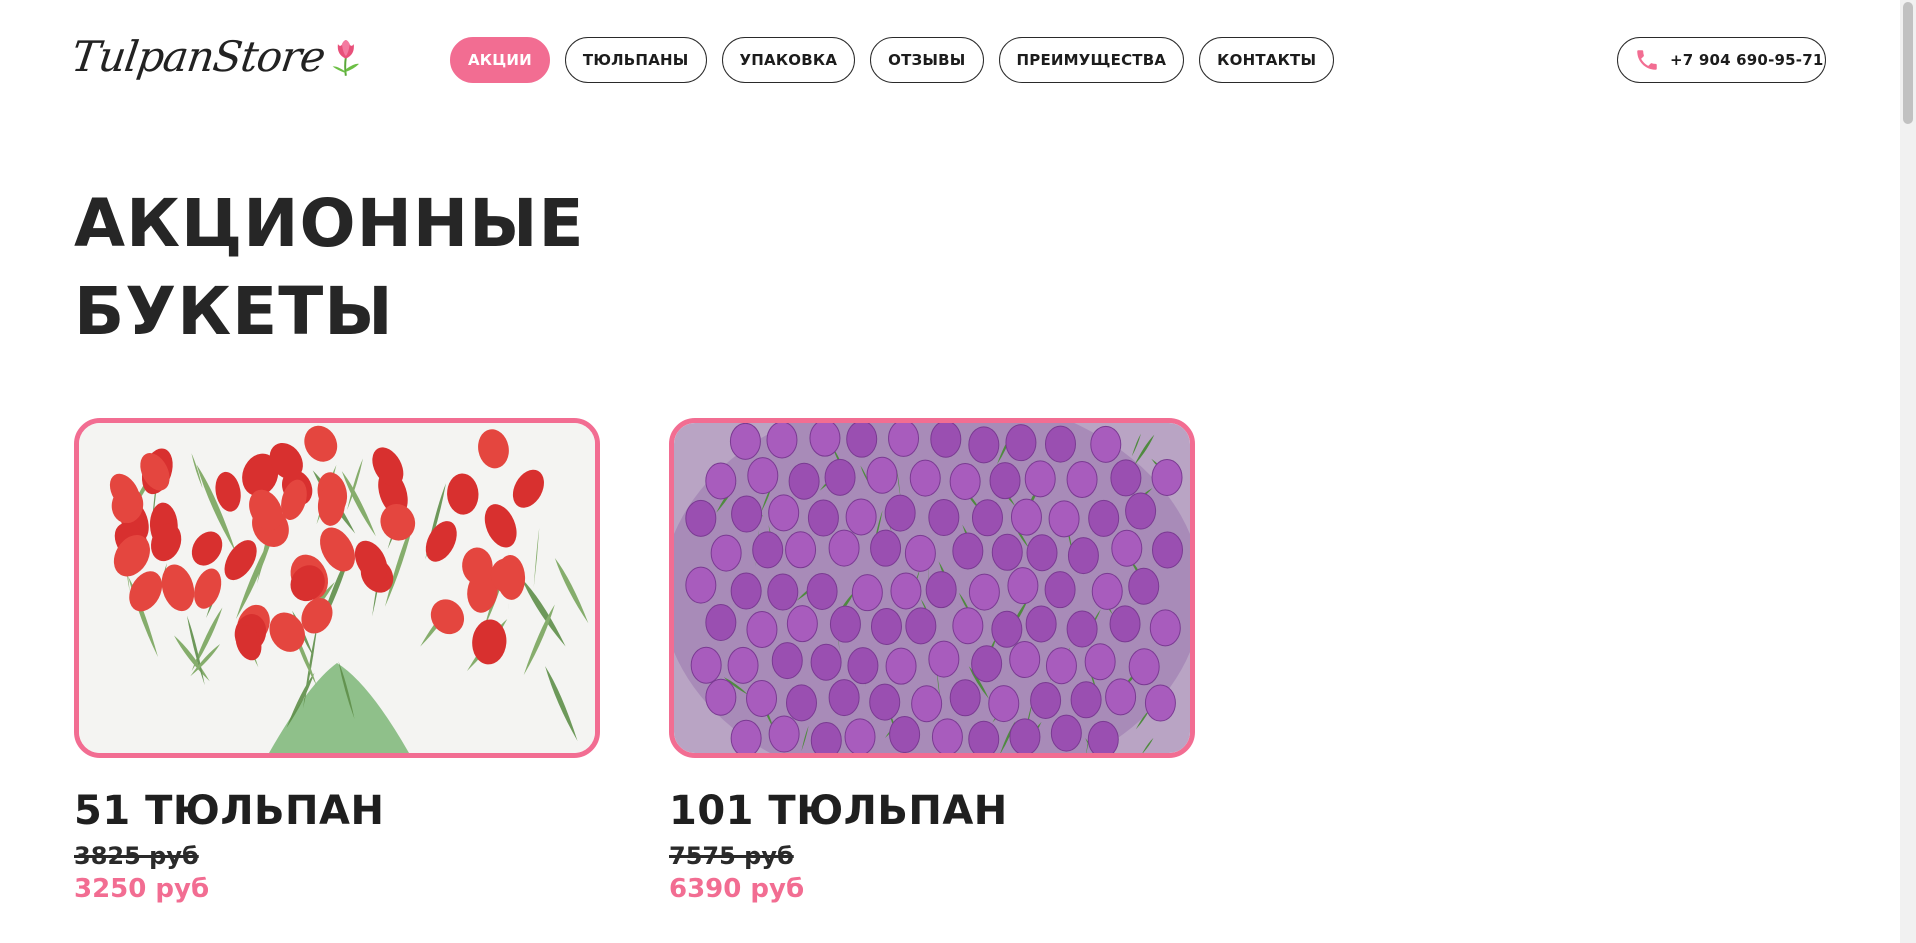 Image resolution: width=1916 pixels, height=943 pixels. Describe the element at coordinates (1908, 63) in the screenshot. I see `scrollbar-thumb` at that location.